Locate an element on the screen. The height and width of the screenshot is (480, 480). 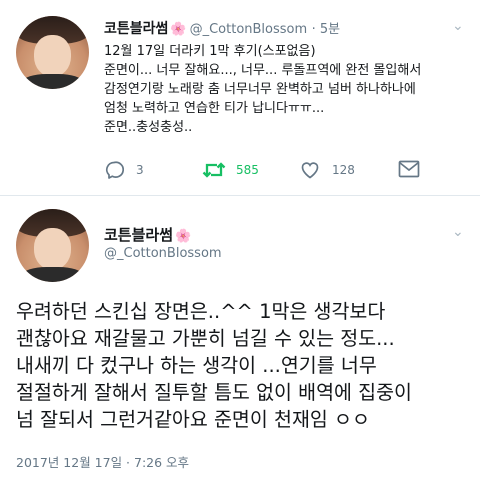
retweet-count: 585 is located at coordinates (247, 170).